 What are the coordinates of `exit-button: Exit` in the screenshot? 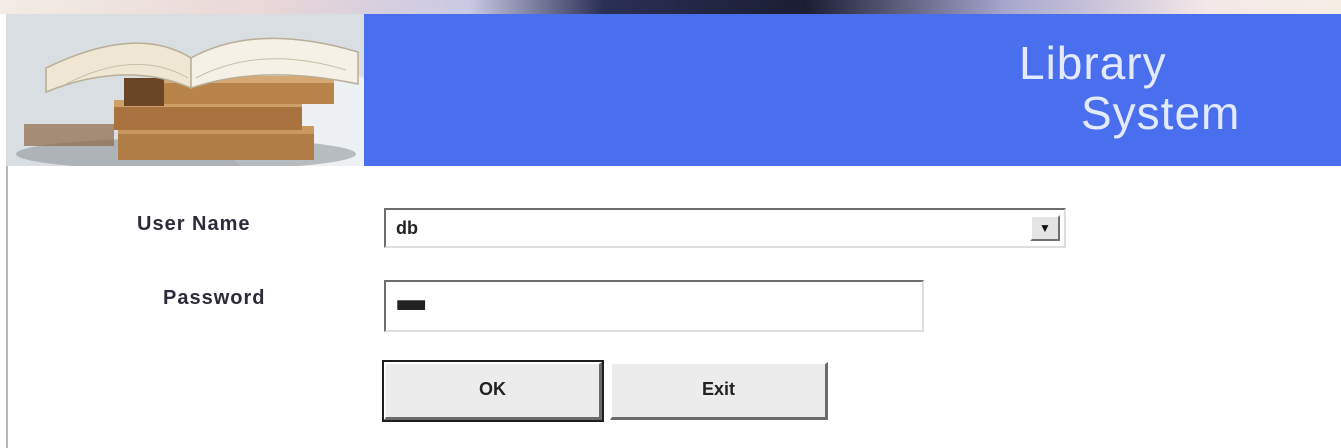 It's located at (719, 391).